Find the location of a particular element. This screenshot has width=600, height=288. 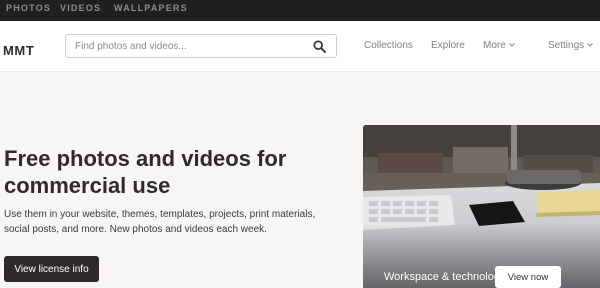

search-icon is located at coordinates (319, 46).